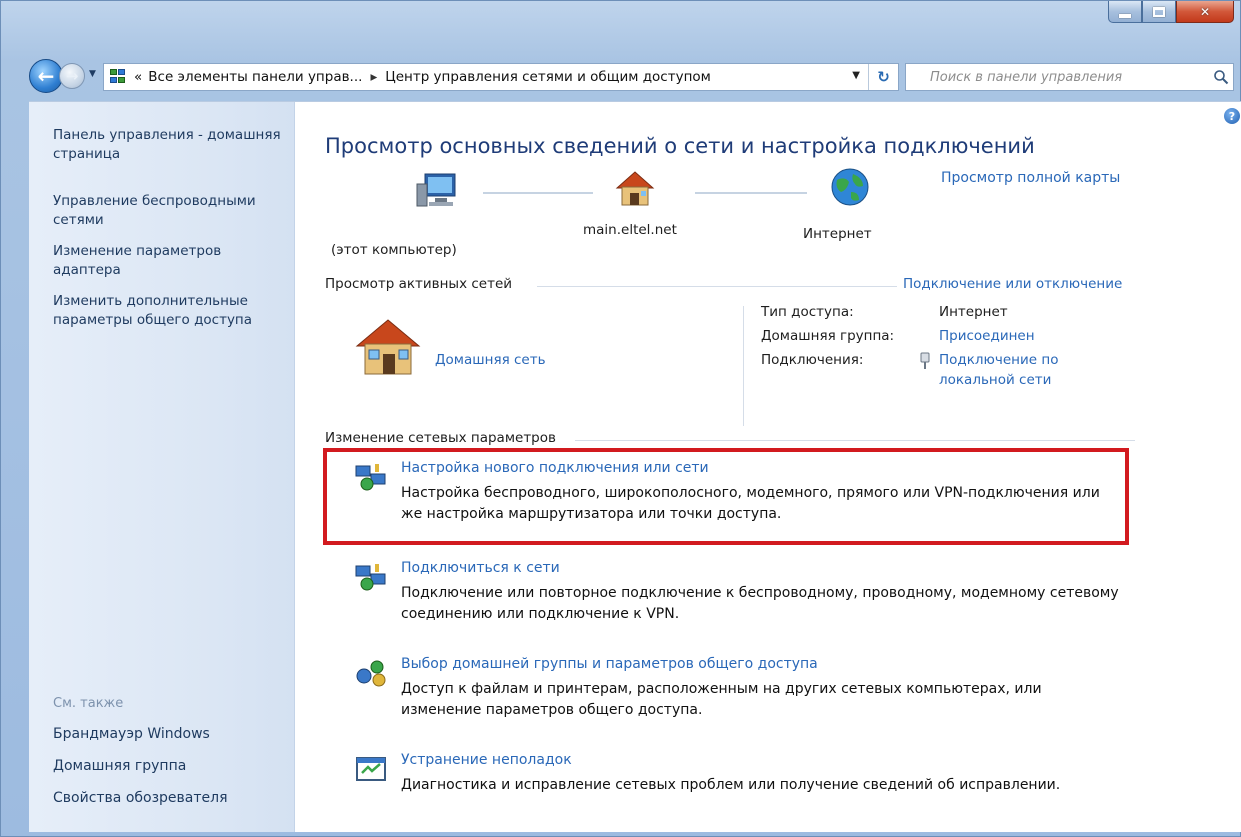  I want to click on connect-network-icon, so click(370, 577).